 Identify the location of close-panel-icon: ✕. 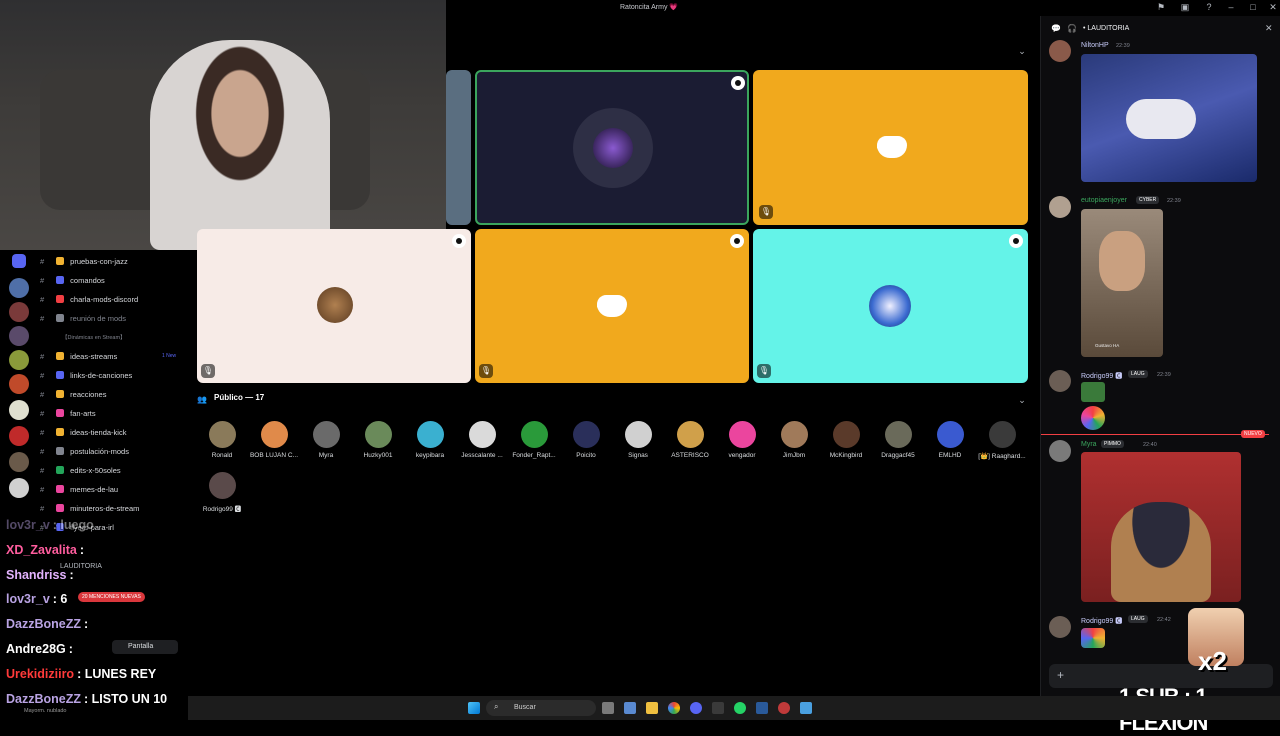
(1269, 28).